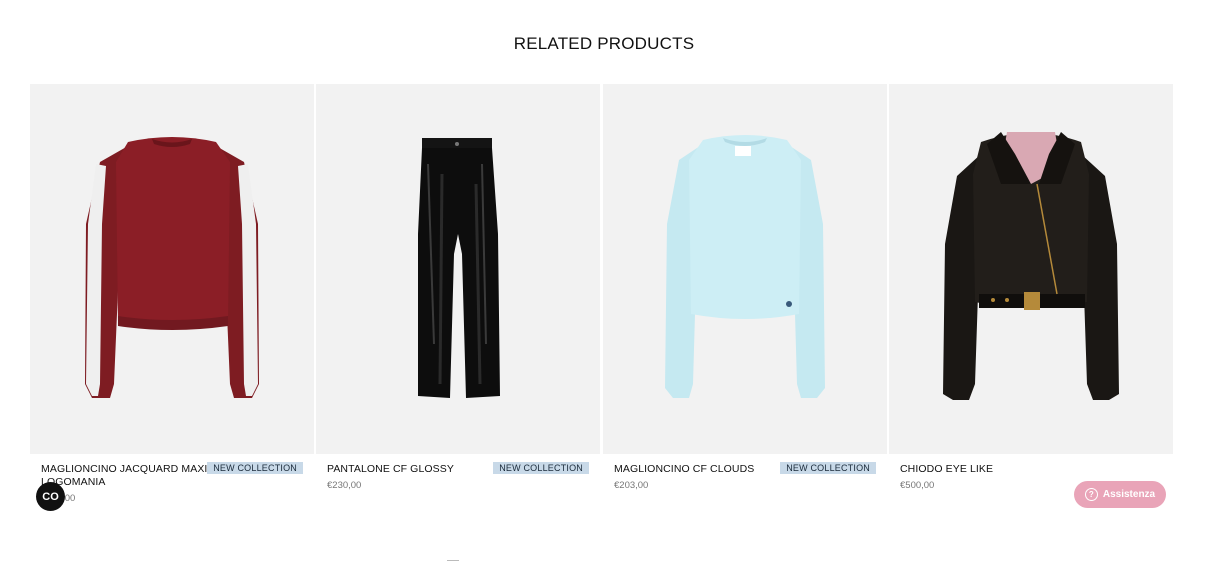  I want to click on black-glossy-trousers-image, so click(459, 268).